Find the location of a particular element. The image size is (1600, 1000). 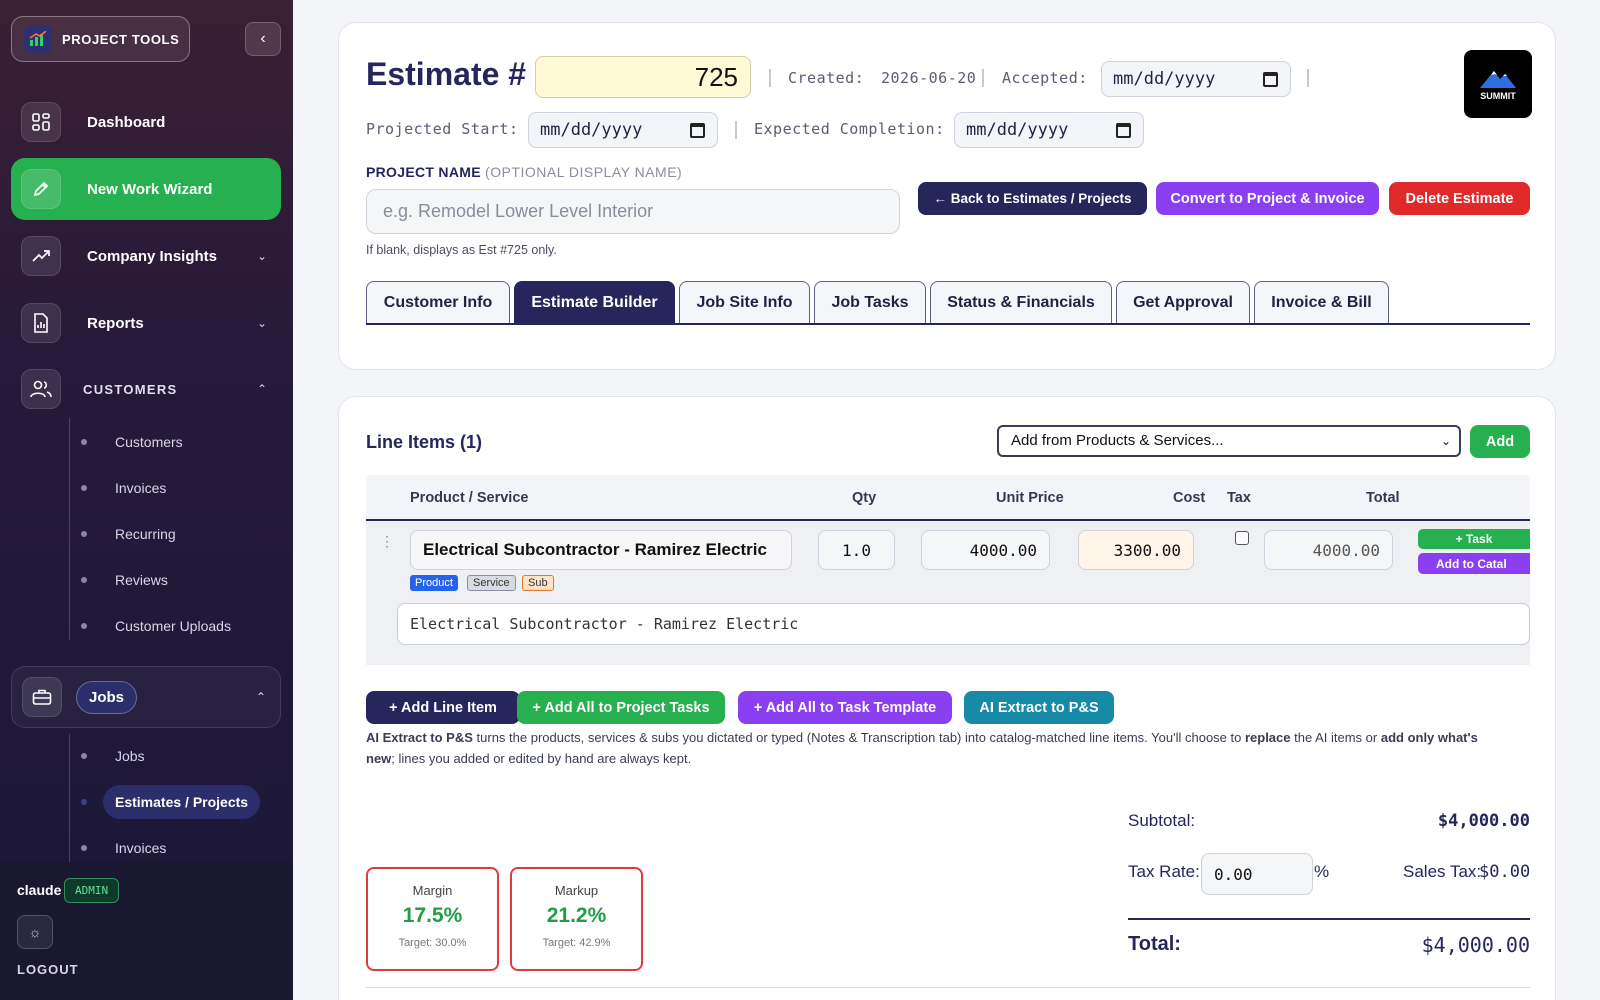

ai-note-bold: replace is located at coordinates (1267, 737).